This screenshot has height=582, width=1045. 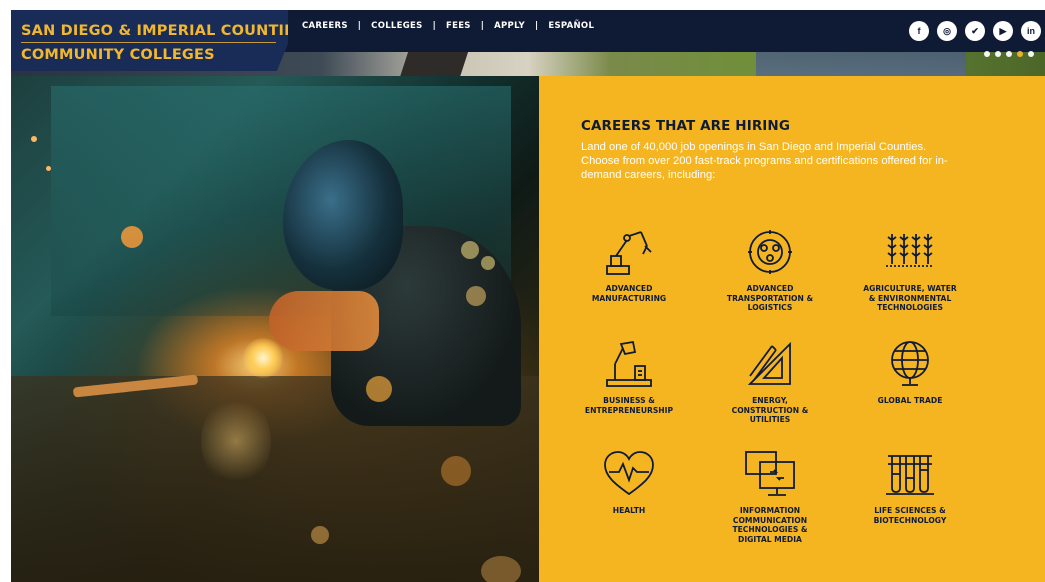 What do you see at coordinates (571, 26) in the screenshot?
I see `nav-espanol: ESPAÑOL` at bounding box center [571, 26].